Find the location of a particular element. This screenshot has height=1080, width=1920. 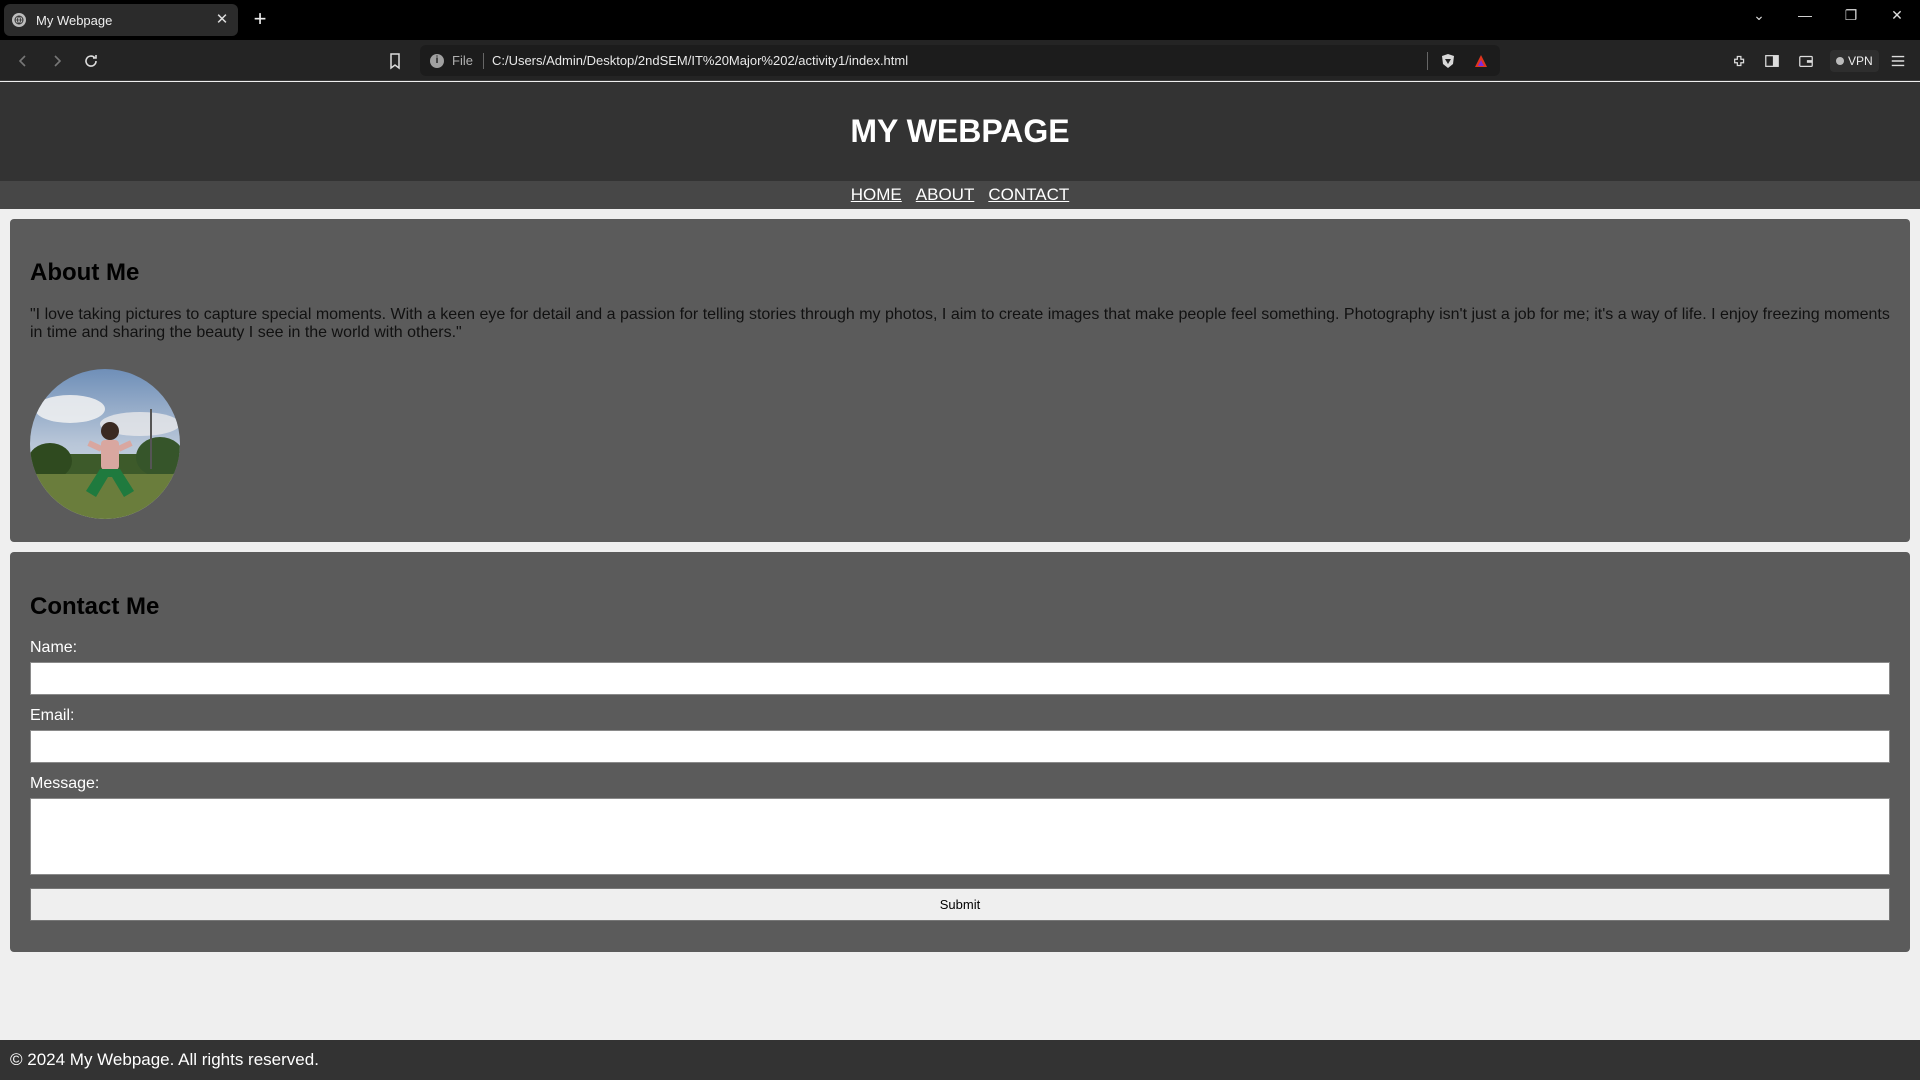

email-label: Email: is located at coordinates (52, 715).